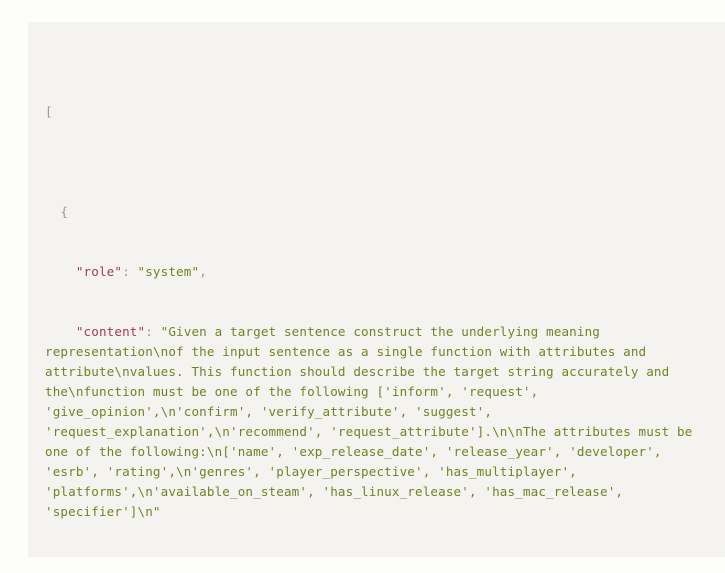 The width and height of the screenshot is (725, 573). I want to click on content-key: "content", so click(110, 331).